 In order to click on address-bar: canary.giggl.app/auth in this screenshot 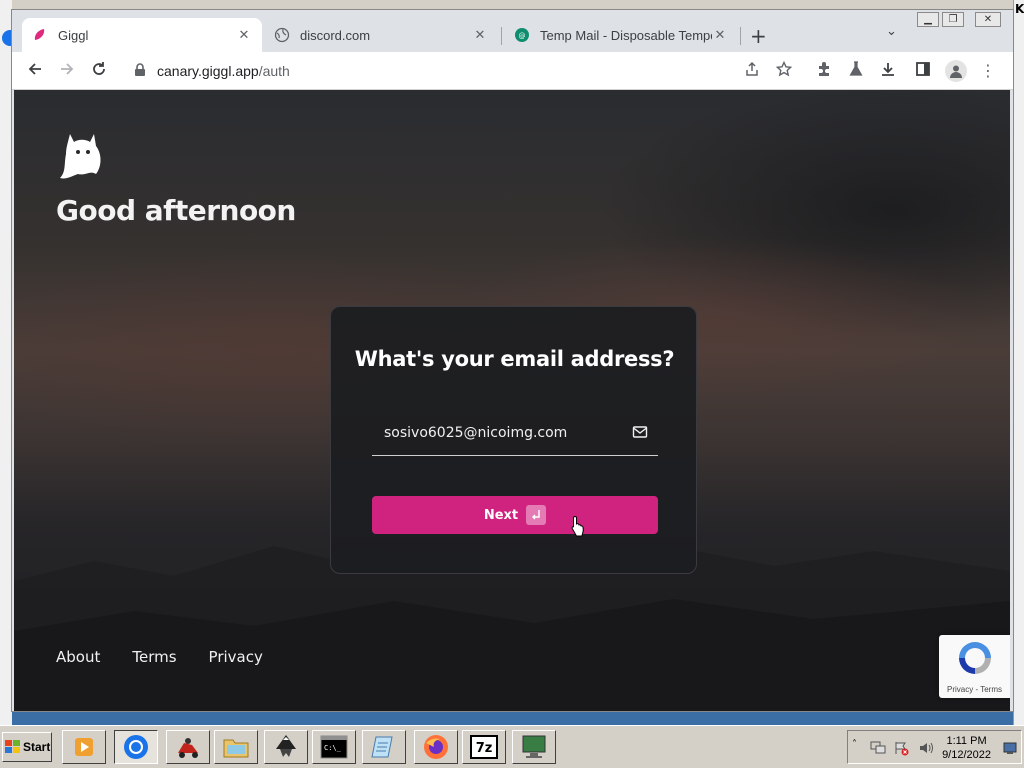, I will do `click(462, 71)`.